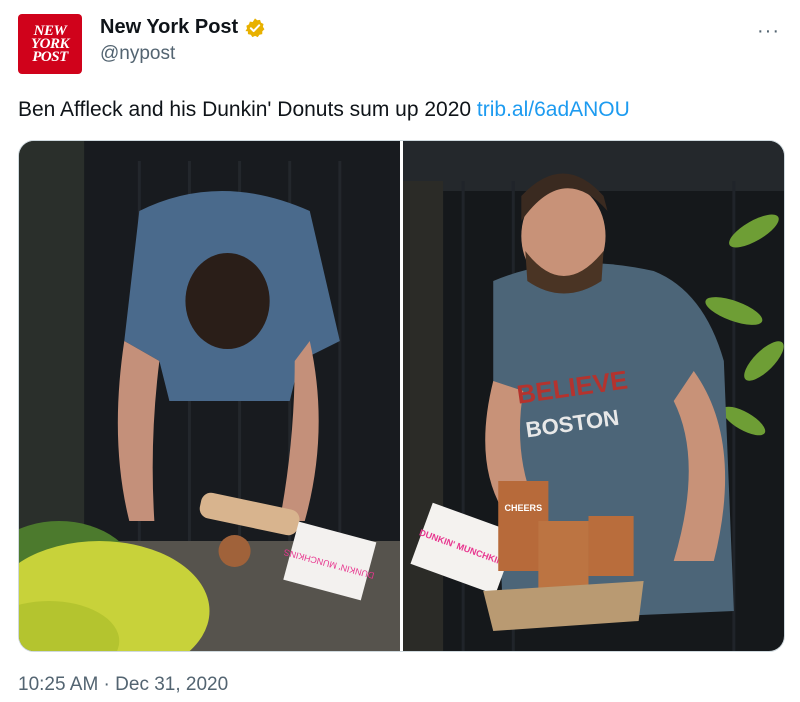  I want to click on tweet-link: trib.al/6adANOU, so click(553, 109).